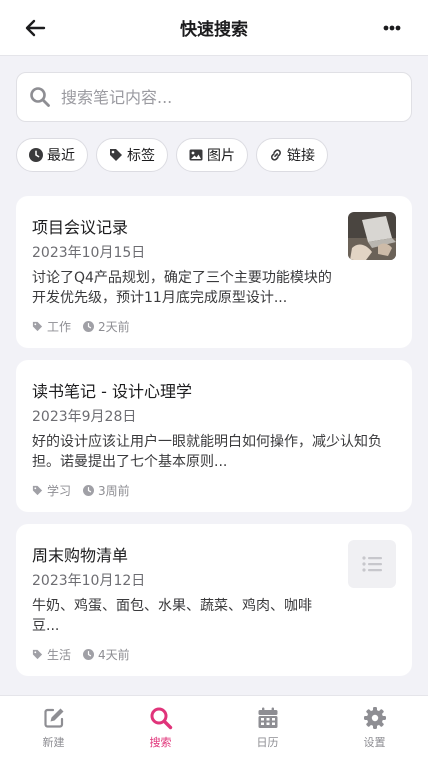 The image size is (428, 760). What do you see at coordinates (114, 655) in the screenshot?
I see `note-time: 4天前` at bounding box center [114, 655].